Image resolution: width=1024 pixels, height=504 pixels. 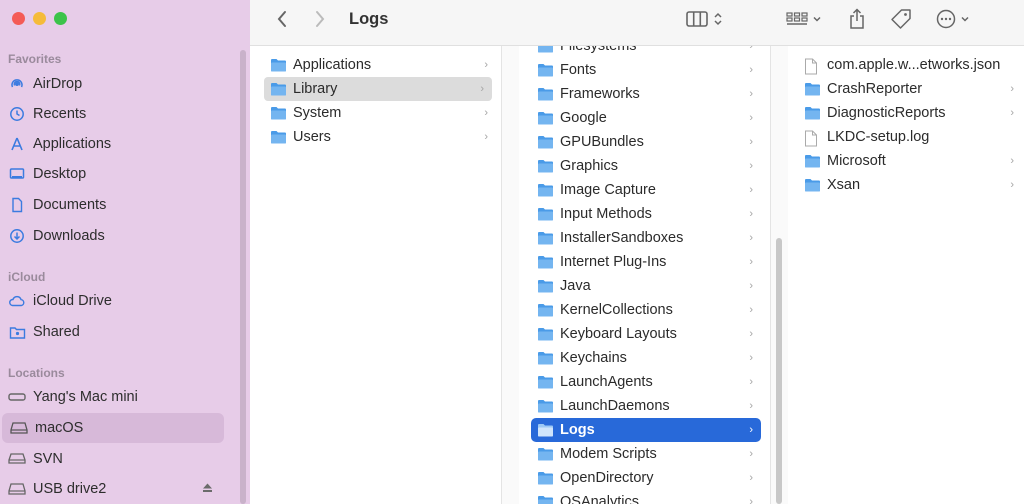 I want to click on sidebar-item-label: USB drive2, so click(x=70, y=489).